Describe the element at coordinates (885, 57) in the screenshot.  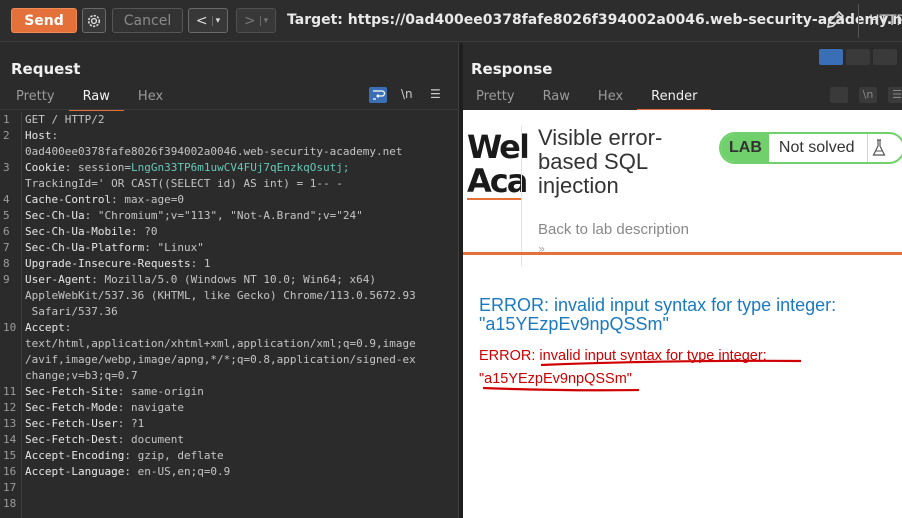
I see `layout-tabs-icon` at that location.